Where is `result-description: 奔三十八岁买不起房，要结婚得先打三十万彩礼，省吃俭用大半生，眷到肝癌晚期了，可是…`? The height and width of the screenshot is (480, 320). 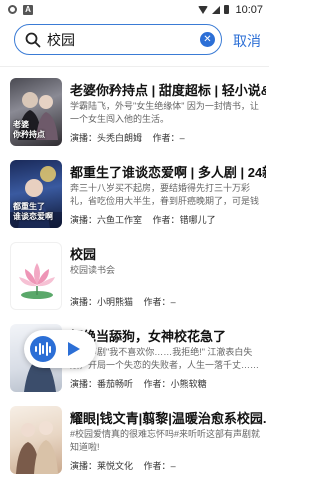 result-description: 奔三十八岁买不起房，要结婚得先打三十万彩礼，省吃俭用大半生，眷到肝癌晚期了，可是… is located at coordinates (165, 194).